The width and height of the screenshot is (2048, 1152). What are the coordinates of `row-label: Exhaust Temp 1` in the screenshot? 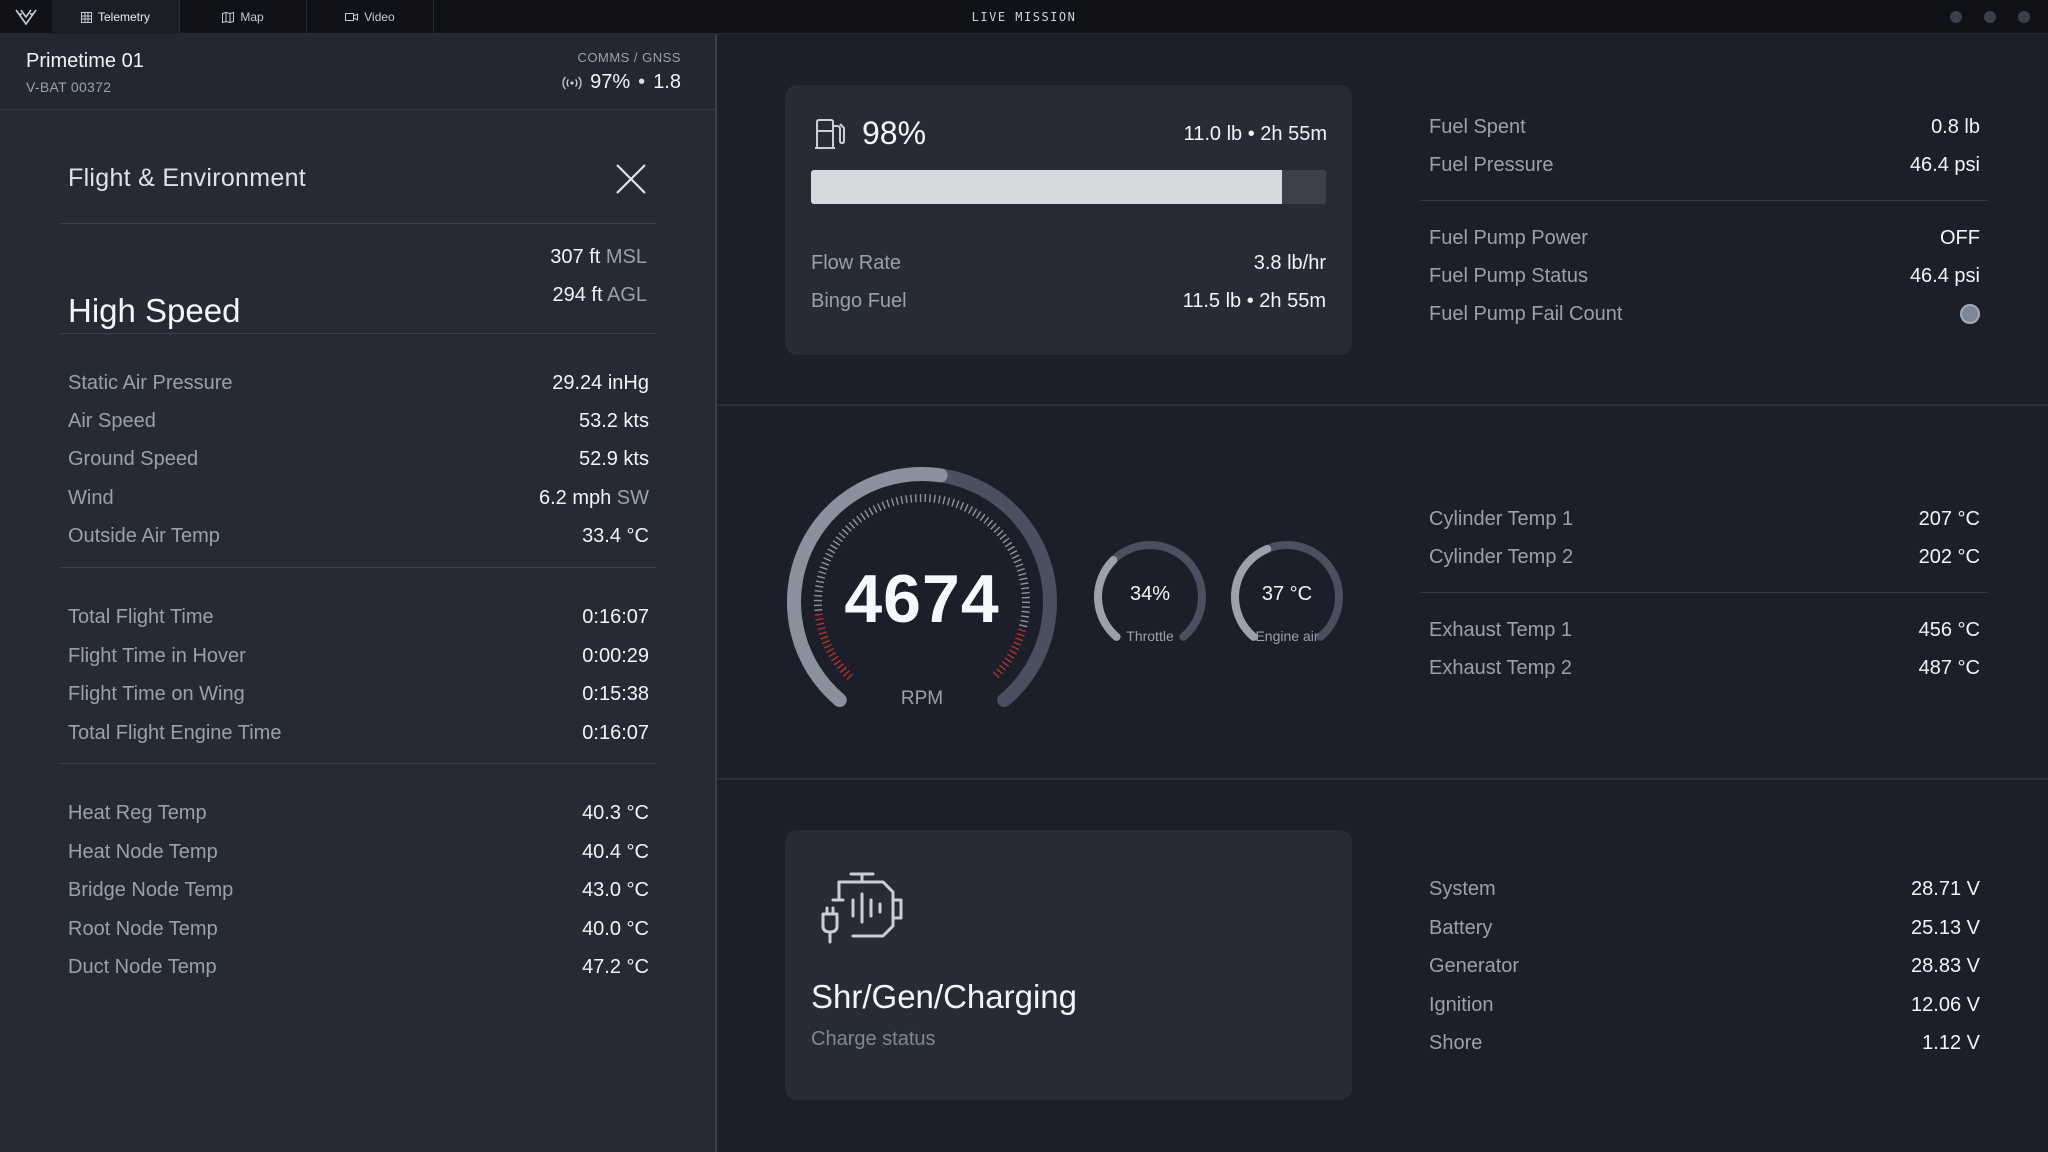 It's located at (1501, 629).